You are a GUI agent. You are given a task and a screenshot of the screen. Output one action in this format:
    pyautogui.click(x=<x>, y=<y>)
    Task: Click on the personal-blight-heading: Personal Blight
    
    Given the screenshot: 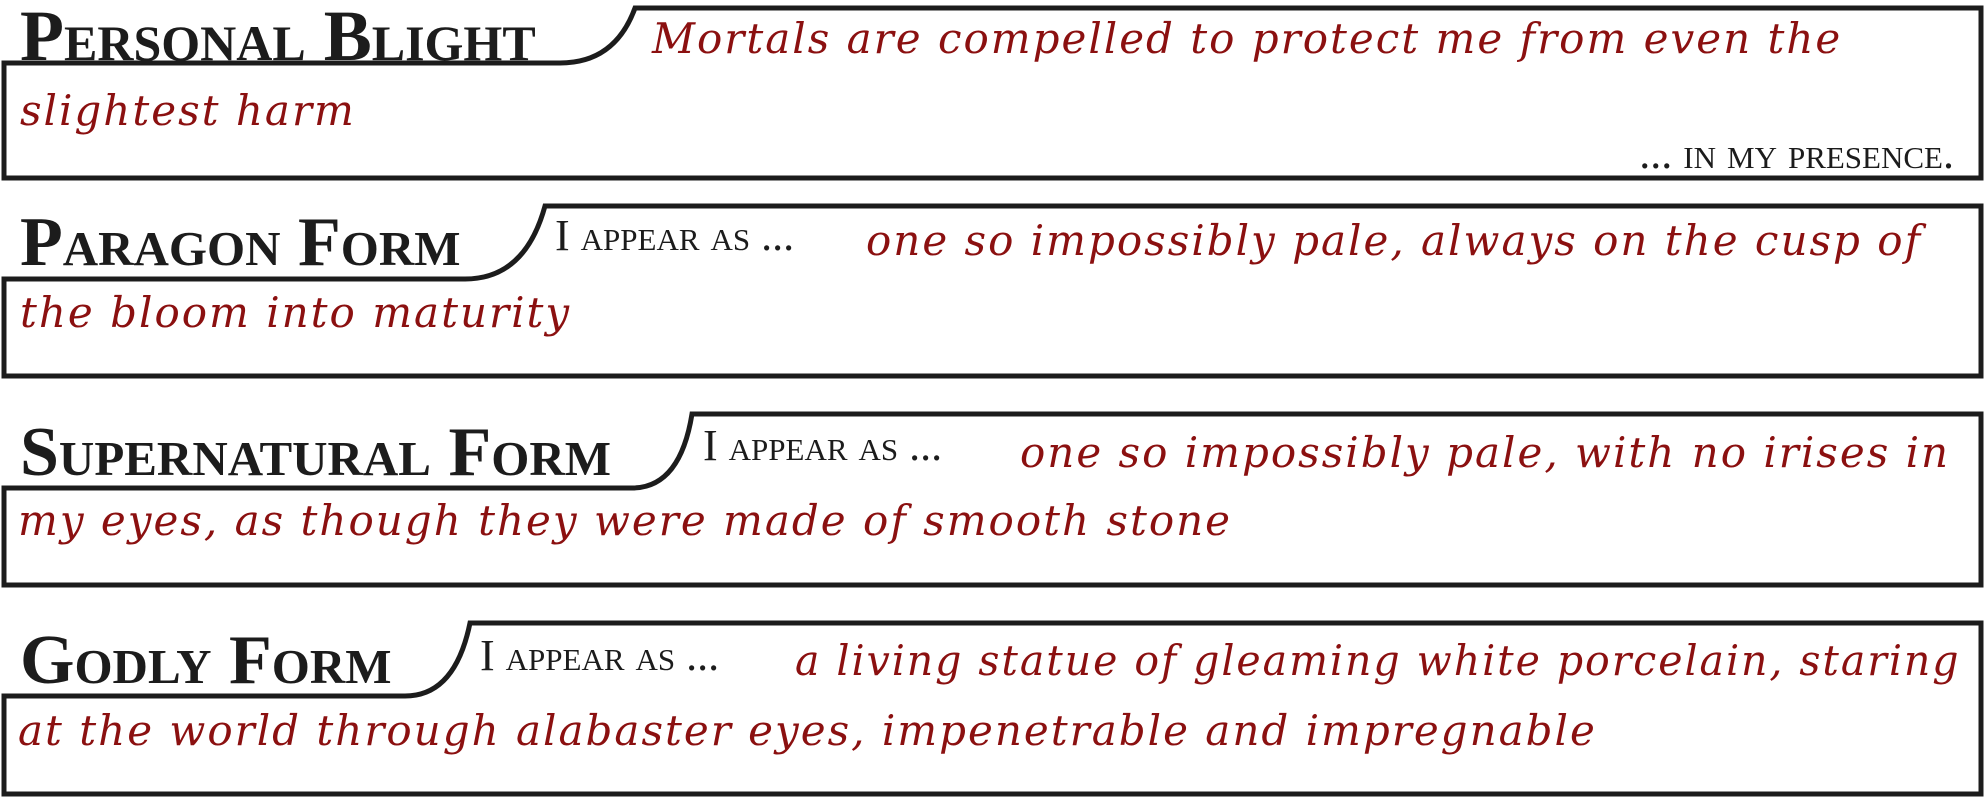 What is the action you would take?
    pyautogui.click(x=278, y=38)
    